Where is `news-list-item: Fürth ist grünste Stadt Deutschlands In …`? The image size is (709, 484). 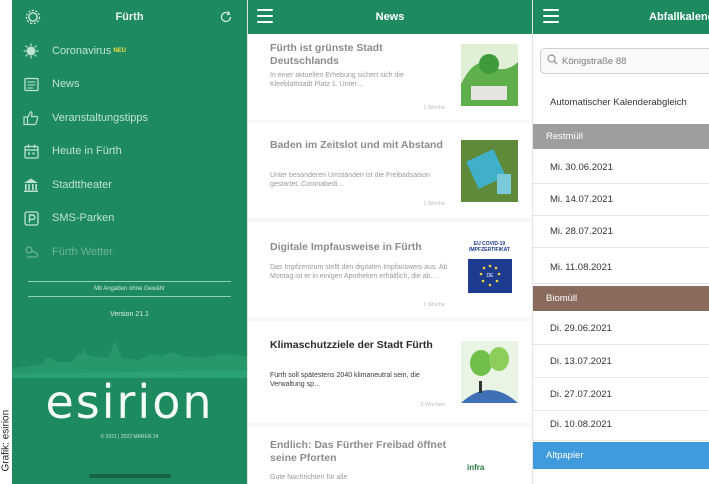
news-list-item: Fürth ist grünste Stadt Deutschlands In … is located at coordinates (390, 77).